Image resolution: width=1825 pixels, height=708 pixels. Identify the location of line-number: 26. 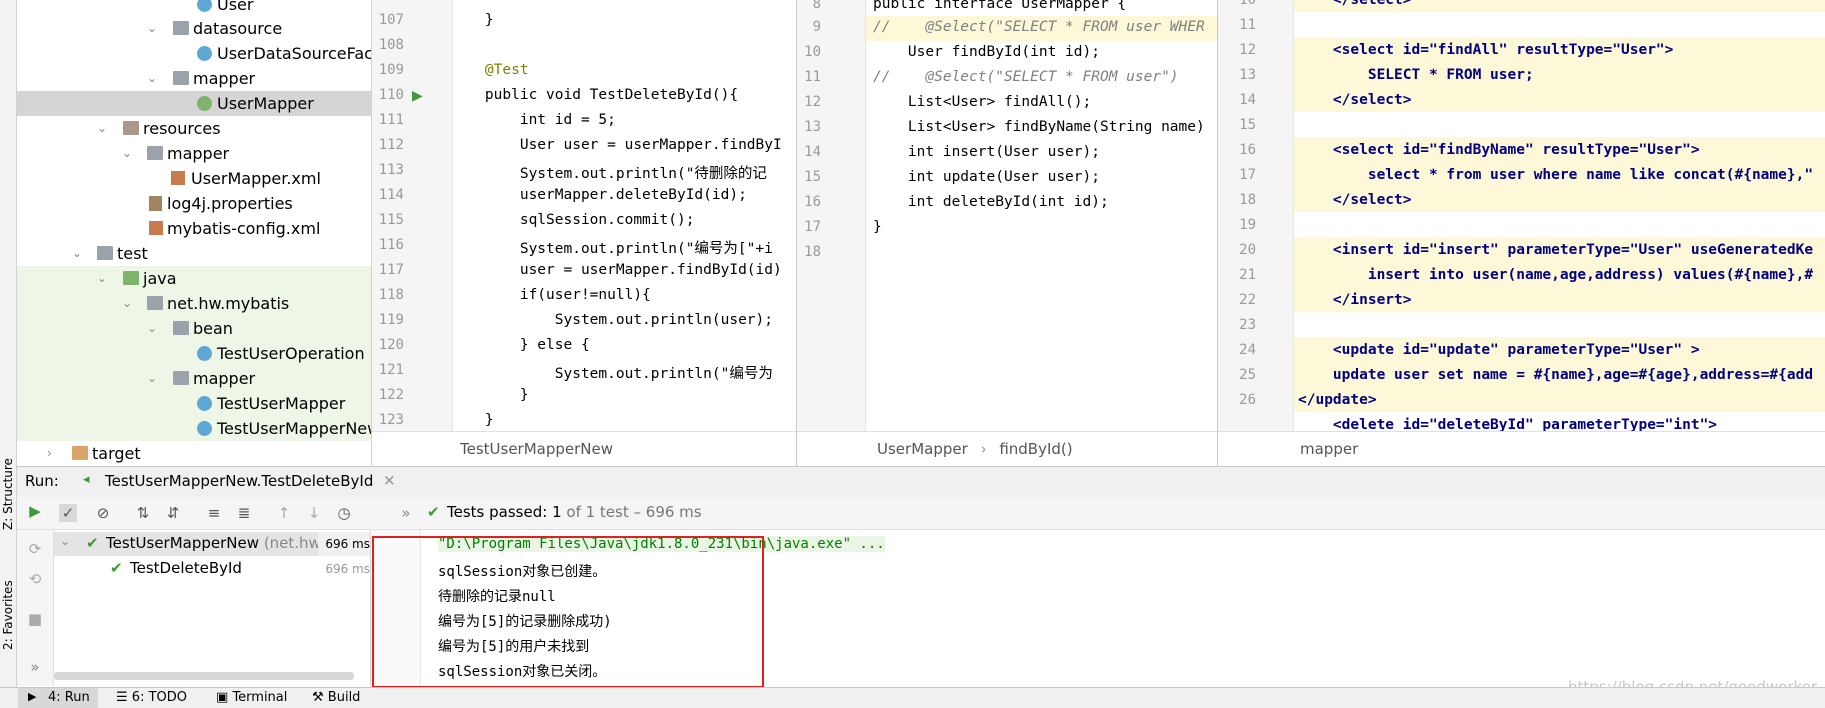
(1247, 400).